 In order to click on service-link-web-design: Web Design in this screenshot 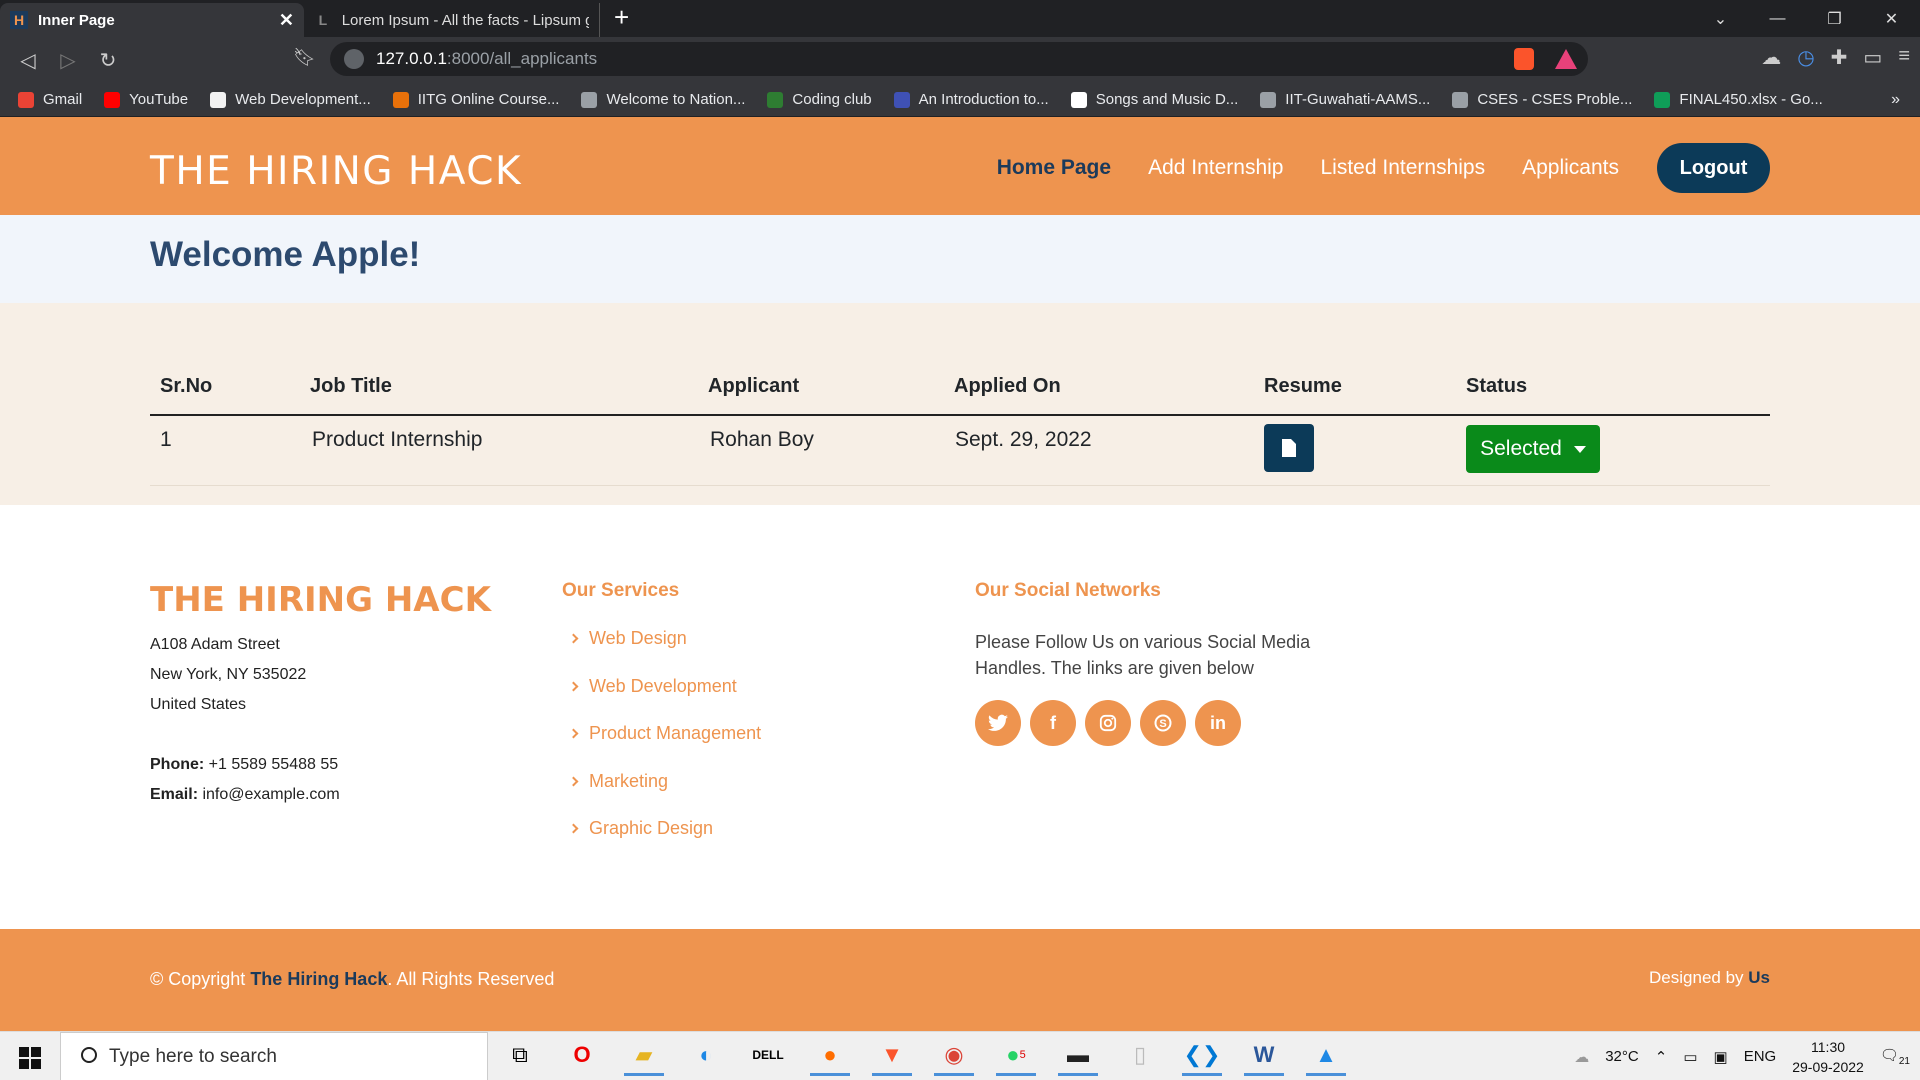, I will do `click(627, 638)`.